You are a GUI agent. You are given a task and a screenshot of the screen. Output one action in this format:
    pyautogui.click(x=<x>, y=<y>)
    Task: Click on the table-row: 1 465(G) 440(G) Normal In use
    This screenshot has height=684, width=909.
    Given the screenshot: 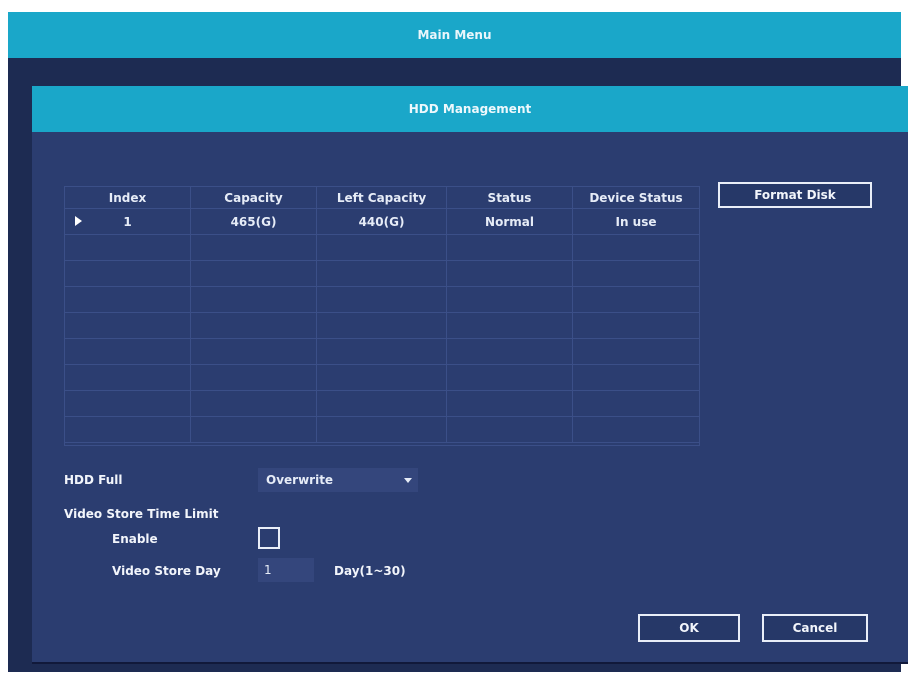 What is the action you would take?
    pyautogui.click(x=382, y=222)
    